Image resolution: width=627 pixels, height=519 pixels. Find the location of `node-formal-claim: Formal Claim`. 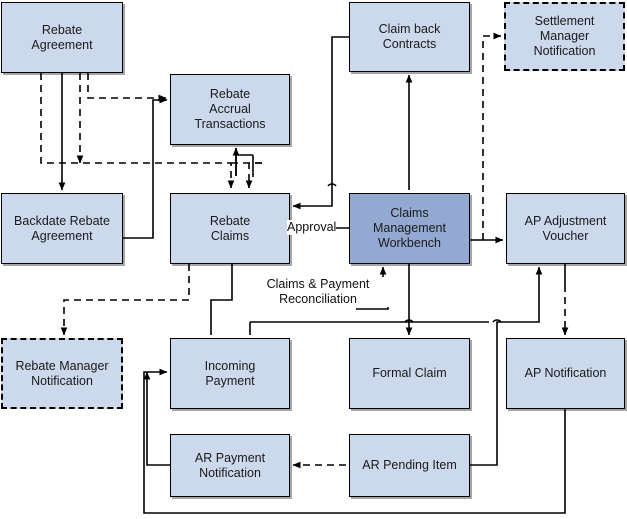

node-formal-claim: Formal Claim is located at coordinates (409, 373).